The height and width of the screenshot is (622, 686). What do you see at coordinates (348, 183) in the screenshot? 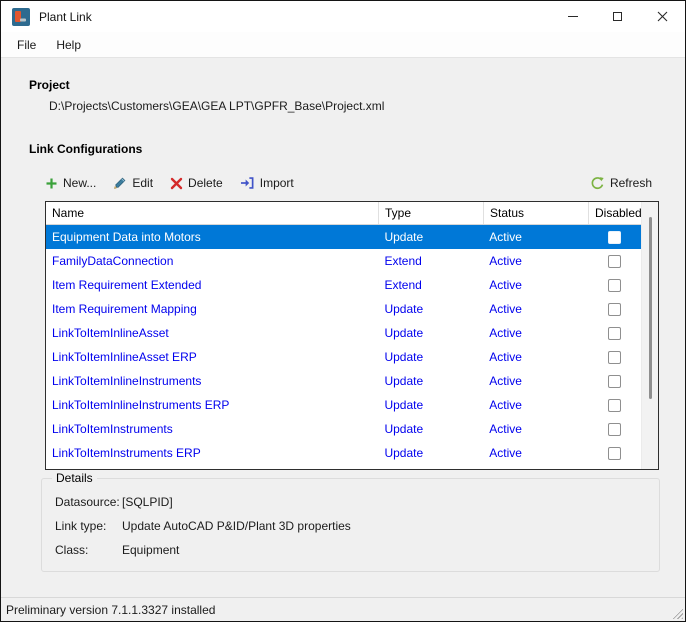
I see `link-toolbar: New... Edit Delete Import Refresh` at bounding box center [348, 183].